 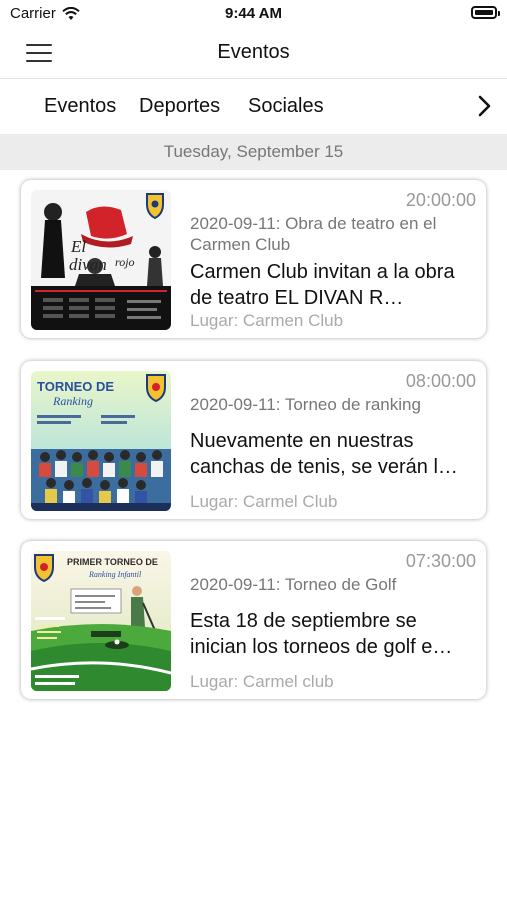 I want to click on nav-bar: Eventos, so click(x=253, y=53).